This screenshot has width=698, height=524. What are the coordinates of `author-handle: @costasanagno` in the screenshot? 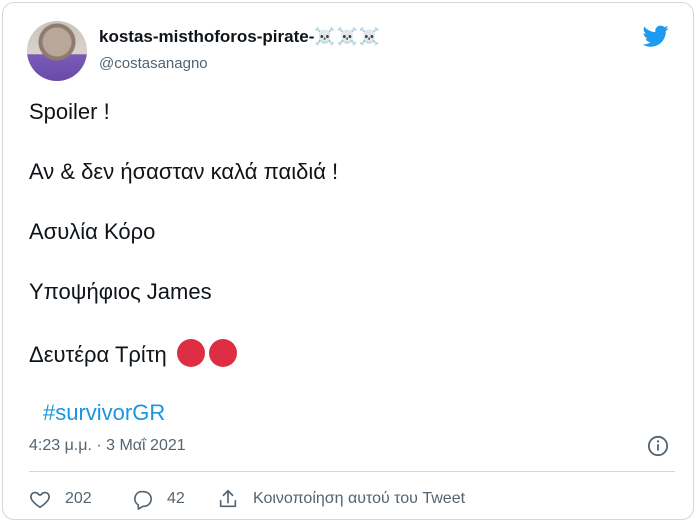 It's located at (153, 63).